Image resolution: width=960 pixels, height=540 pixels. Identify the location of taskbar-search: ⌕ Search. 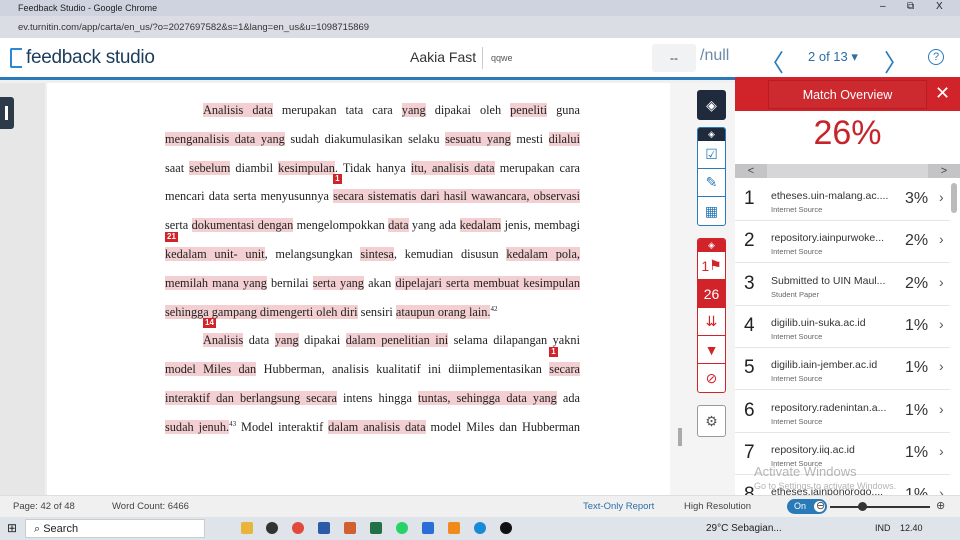
(115, 528).